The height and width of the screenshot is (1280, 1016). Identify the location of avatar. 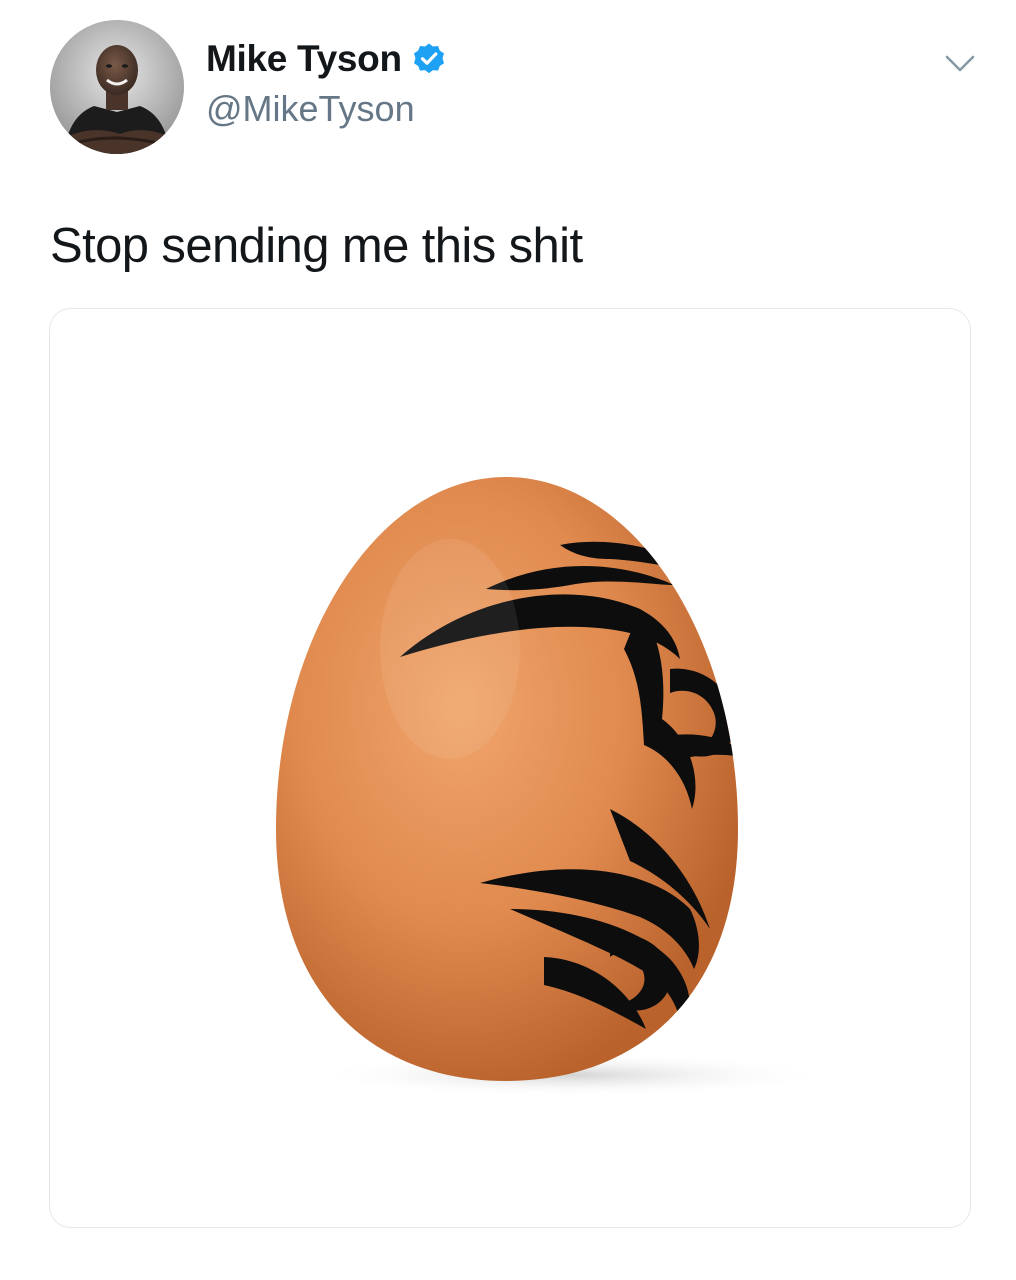
(117, 87).